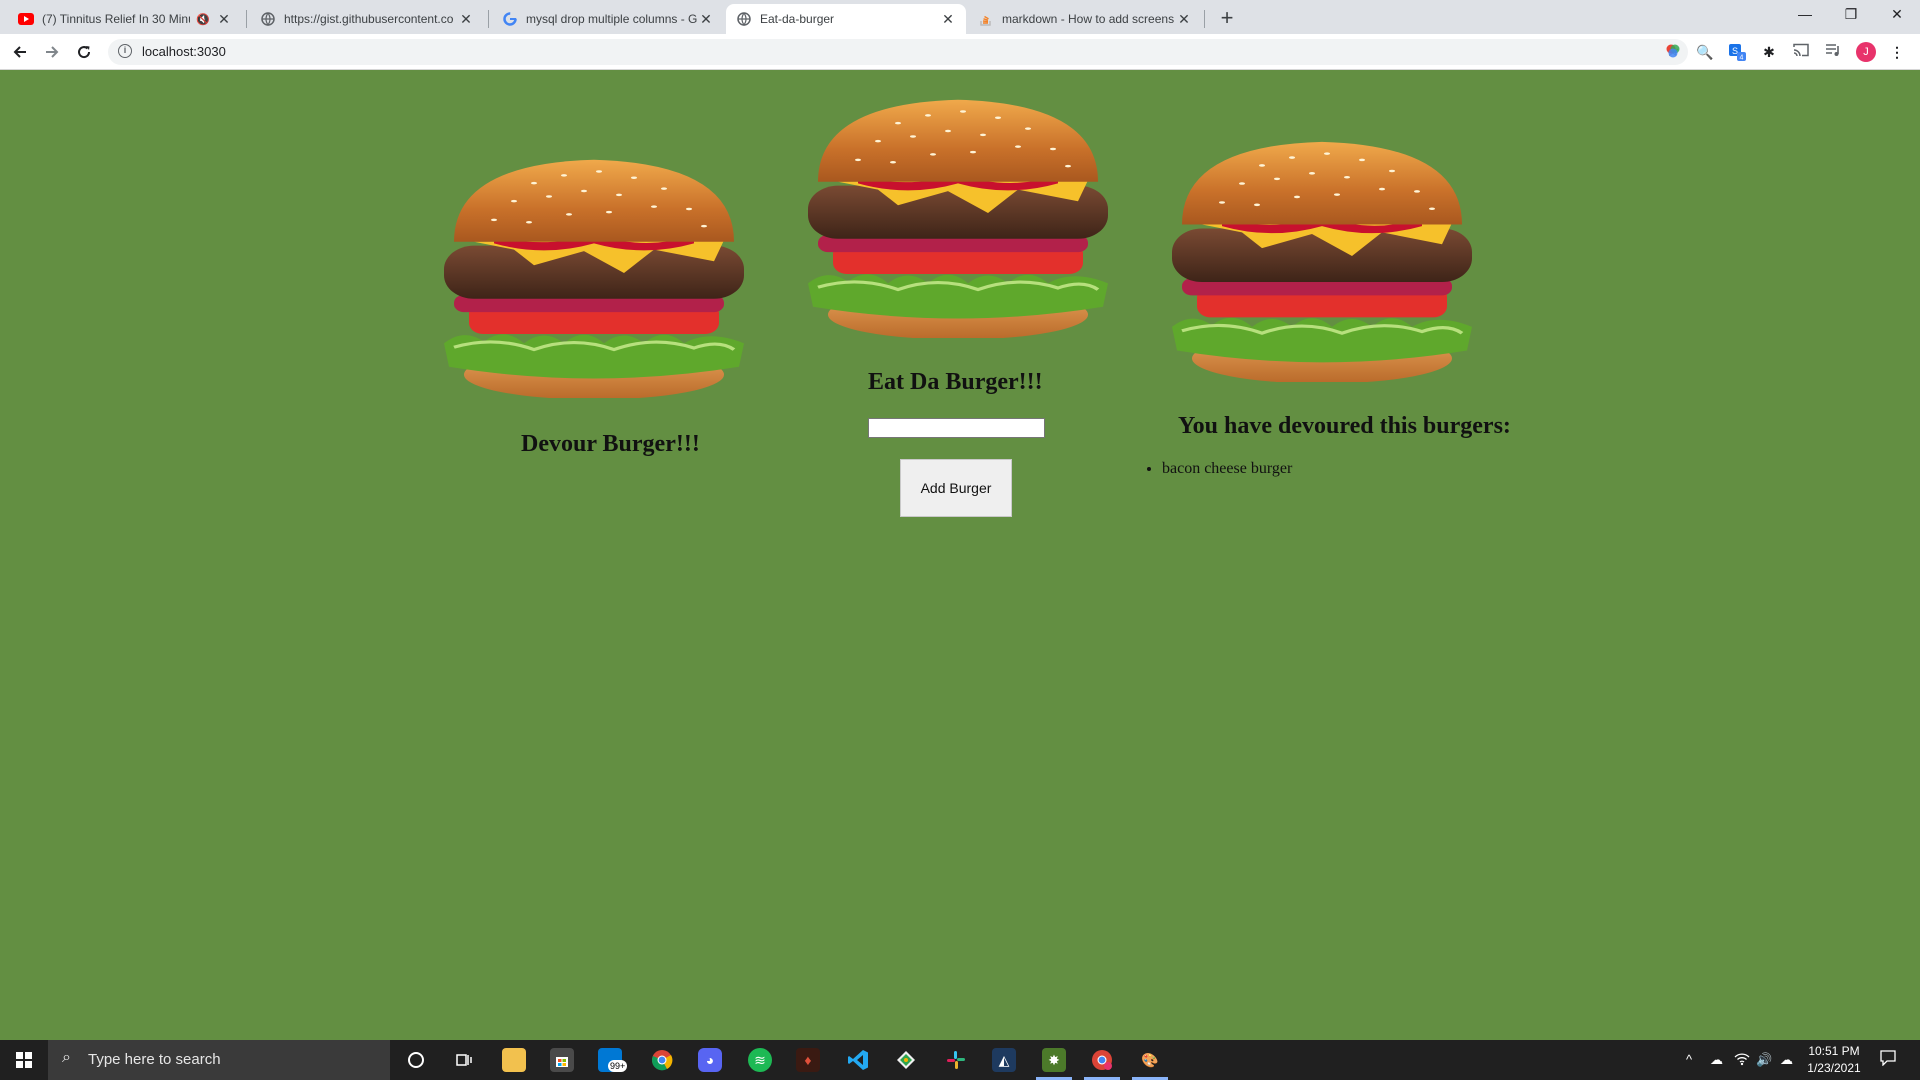  I want to click on tab-gist: https://gist.githubusercontent.co ✕, so click(367, 19).